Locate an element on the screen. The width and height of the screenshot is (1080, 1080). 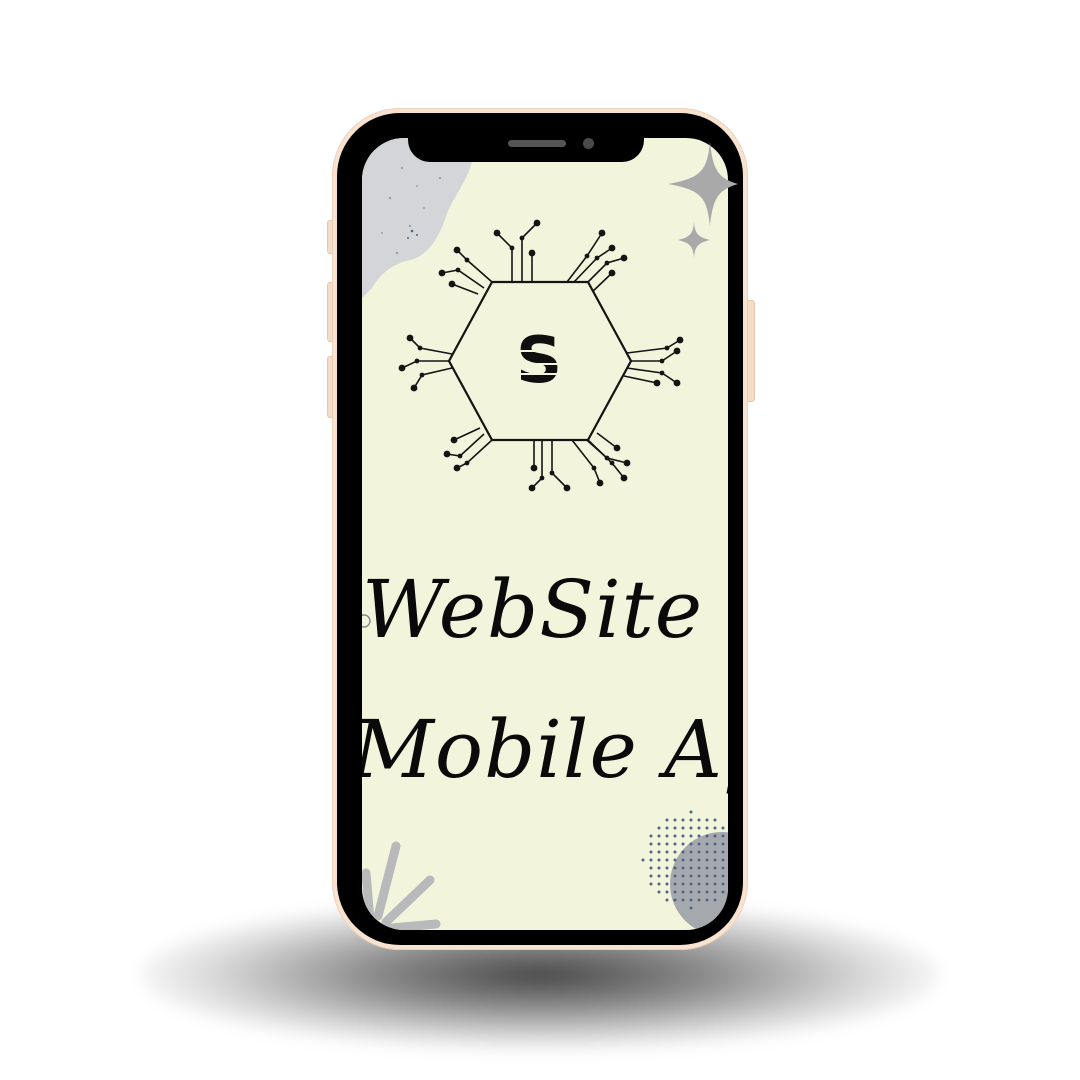
logo-glyph: S is located at coordinates (539, 361).